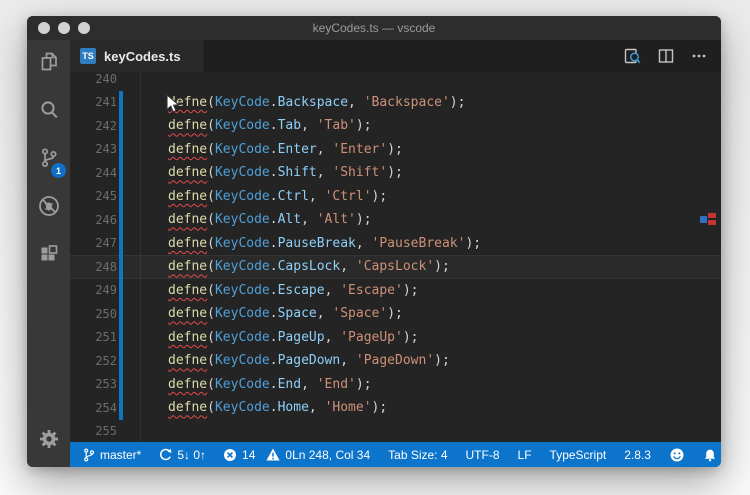 The image size is (750, 495). What do you see at coordinates (293, 337) in the screenshot?
I see `code-text: defne(KeyCode.PageUp, 'PageUp');` at bounding box center [293, 337].